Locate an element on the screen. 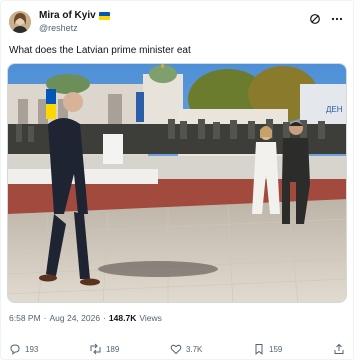 Image resolution: width=354 pixels, height=360 pixels. tweet-actions: 193 189 3.7K 159 is located at coordinates (177, 349).